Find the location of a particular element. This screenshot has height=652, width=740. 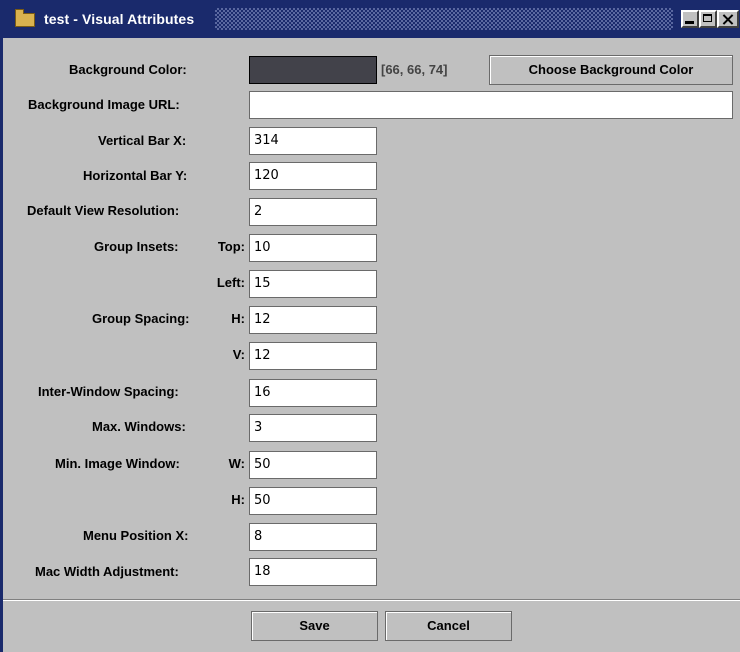

default-view-resolution-label: Default View Resolution: is located at coordinates (103, 210).